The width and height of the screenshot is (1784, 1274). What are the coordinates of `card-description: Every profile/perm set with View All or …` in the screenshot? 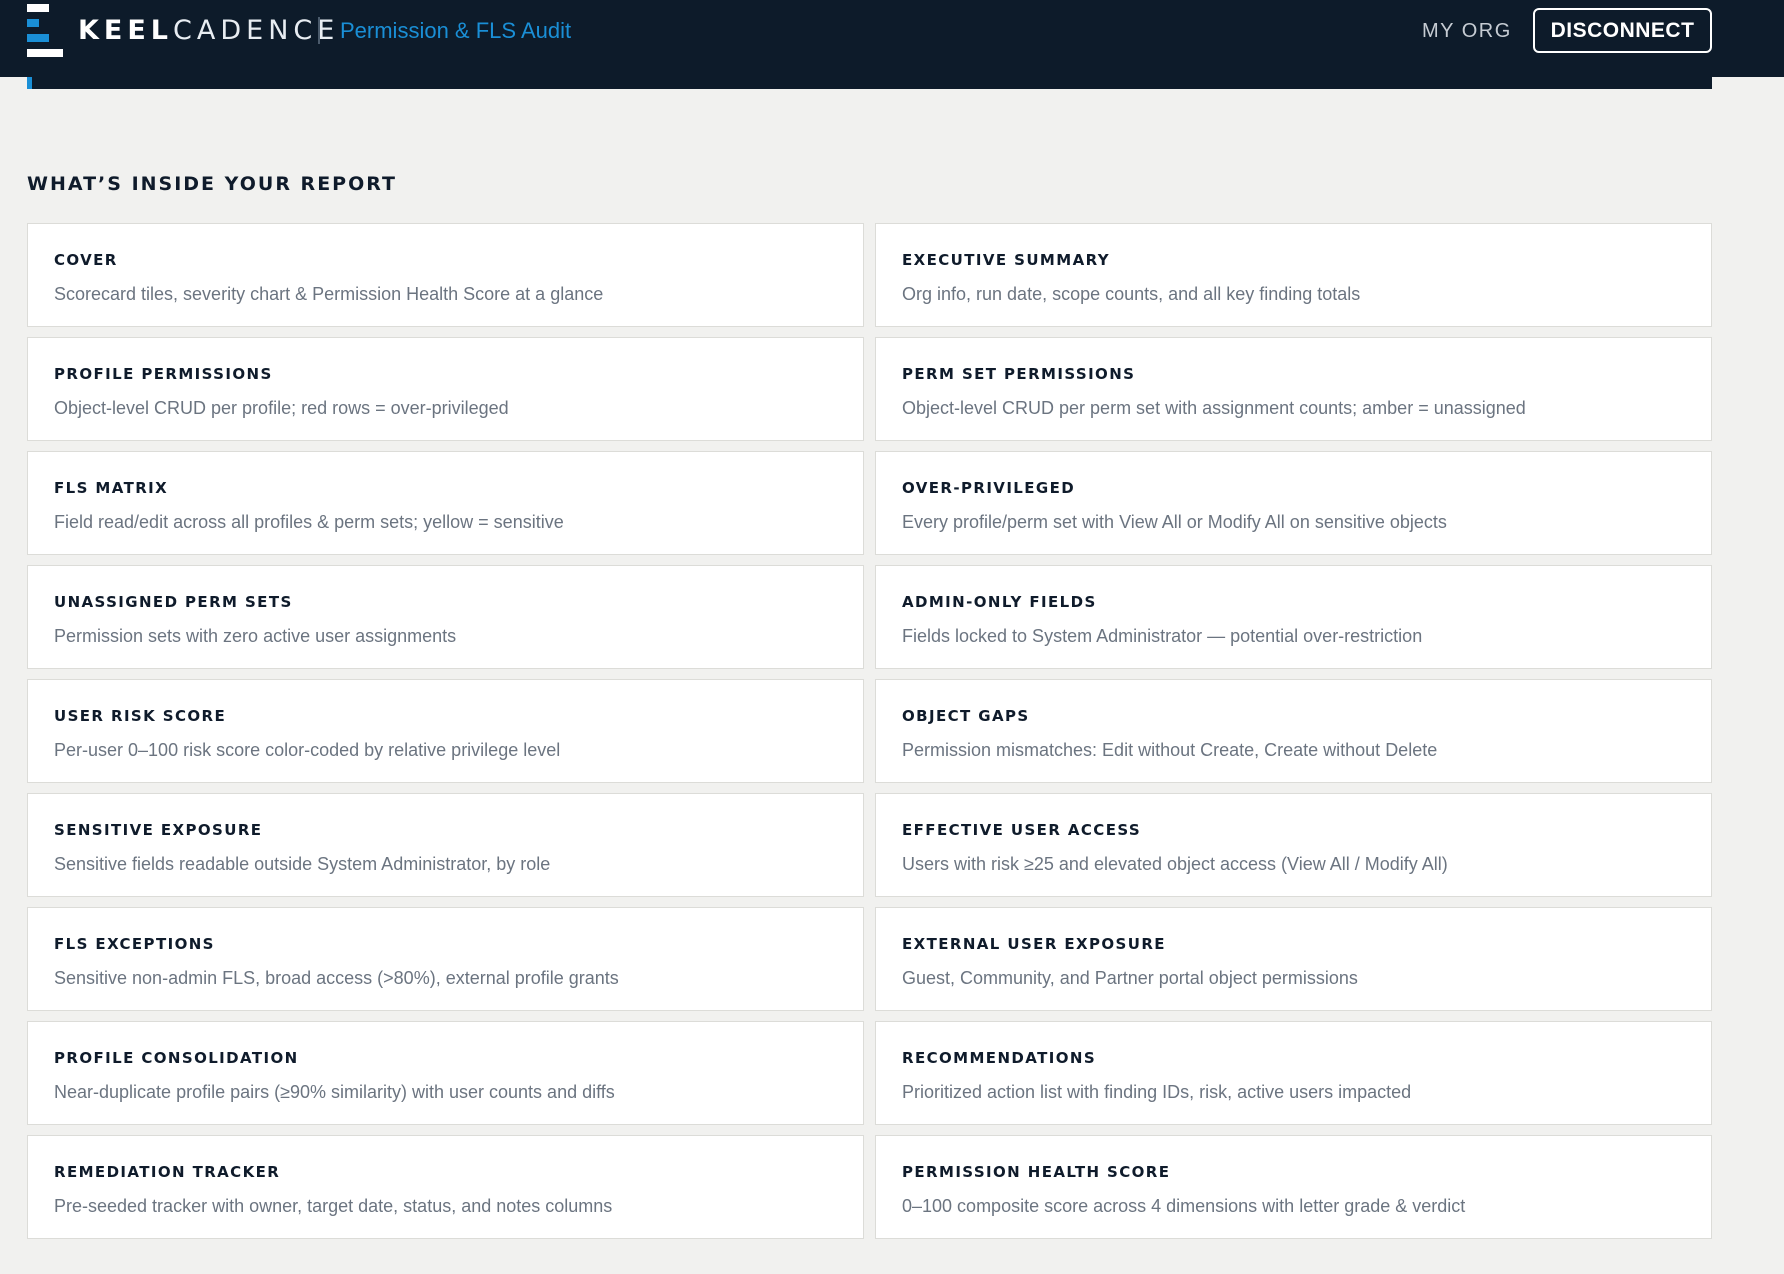 It's located at (1174, 522).